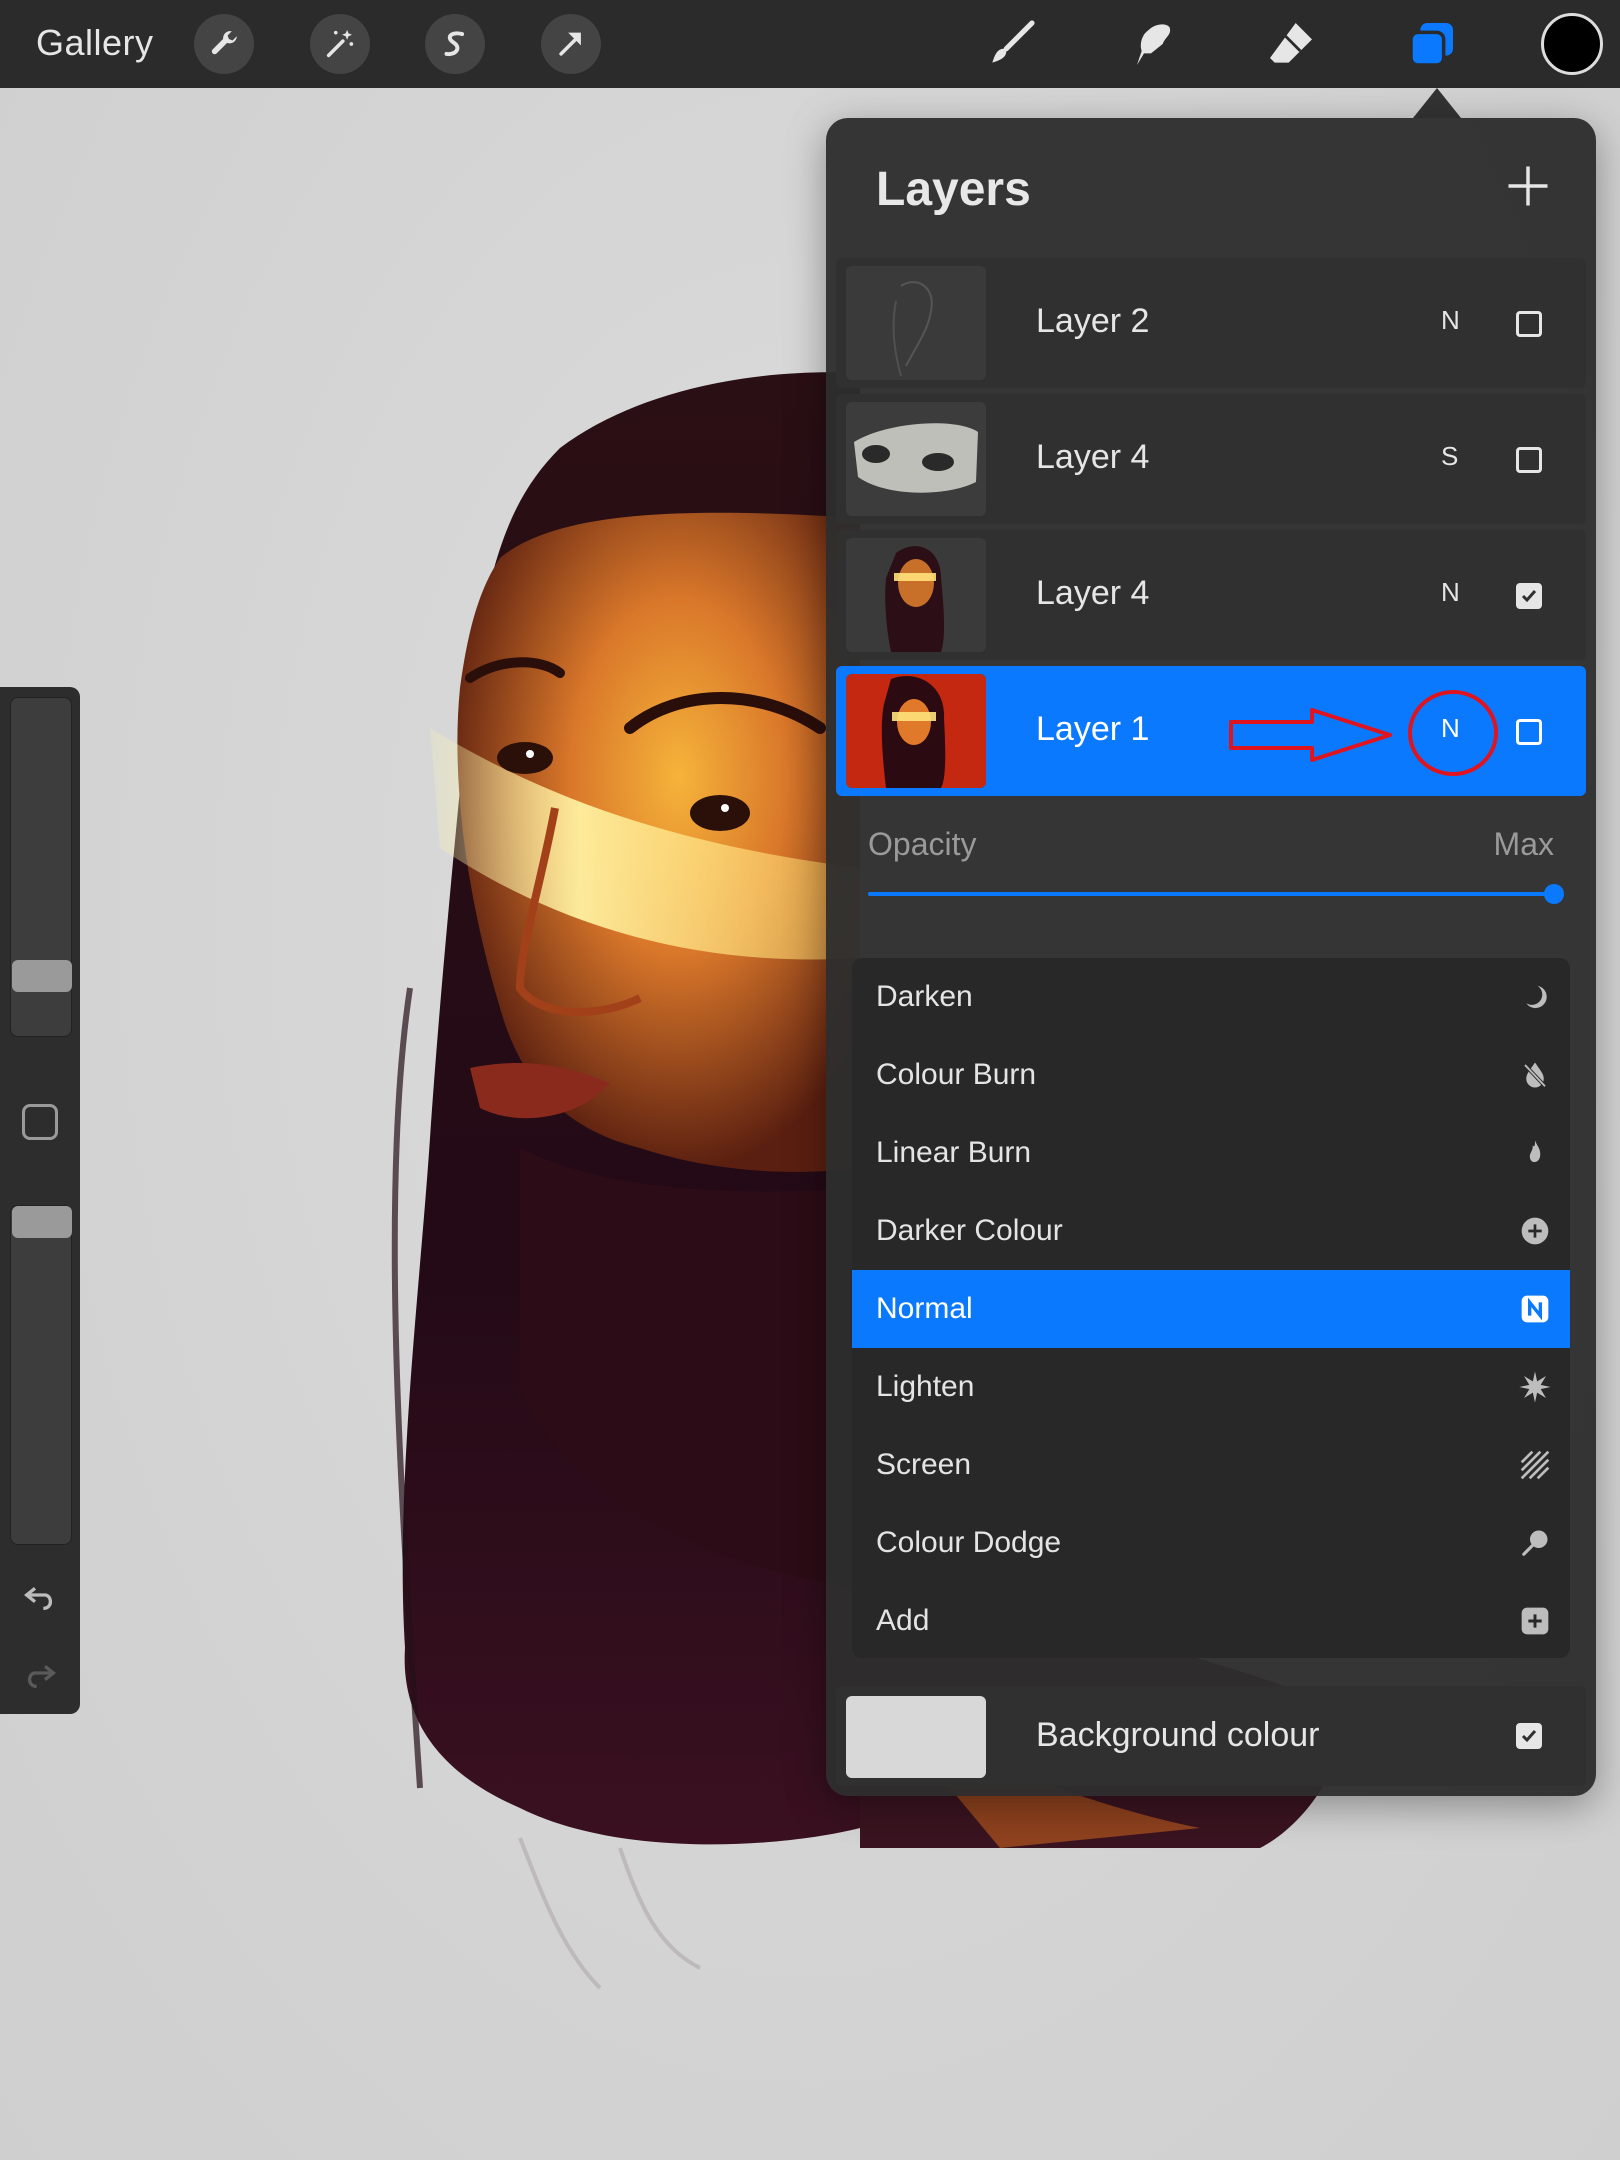 The width and height of the screenshot is (1620, 2160). Describe the element at coordinates (1211, 1153) in the screenshot. I see `blend-mode-linear-burn: Linear Burn` at that location.